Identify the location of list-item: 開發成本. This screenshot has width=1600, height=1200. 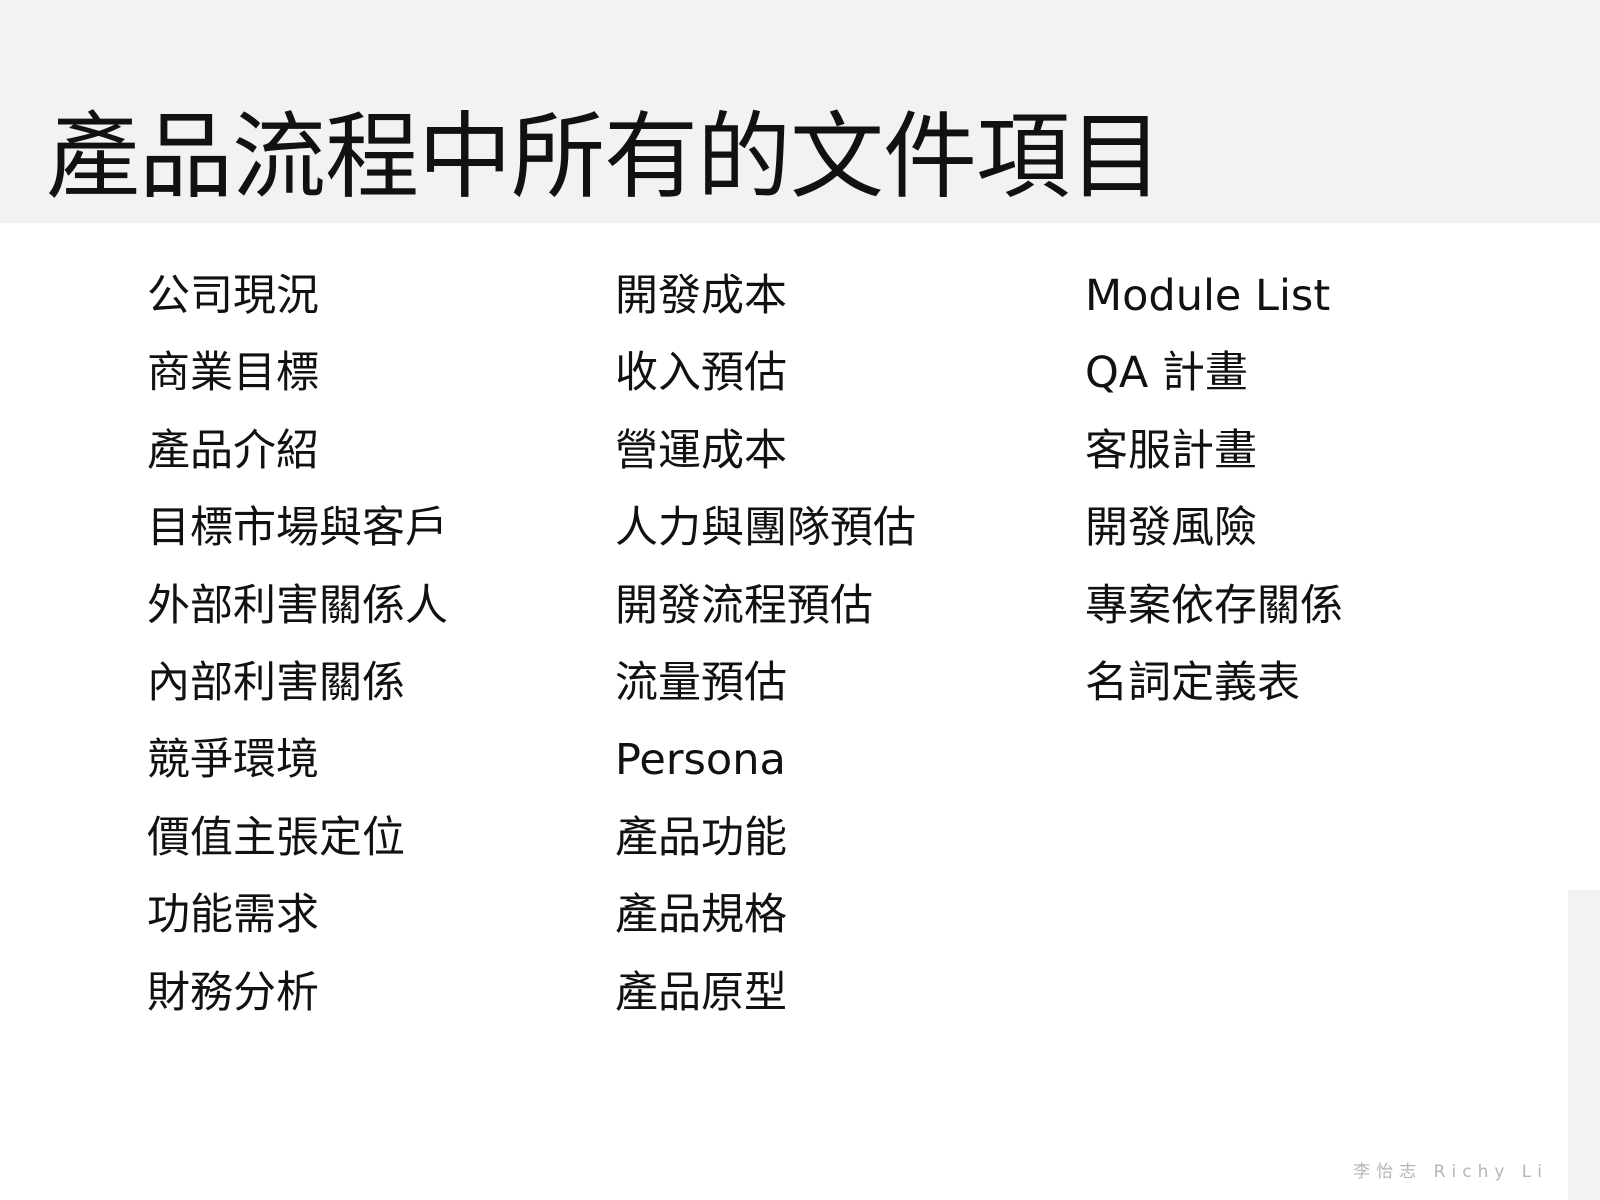
(701, 296).